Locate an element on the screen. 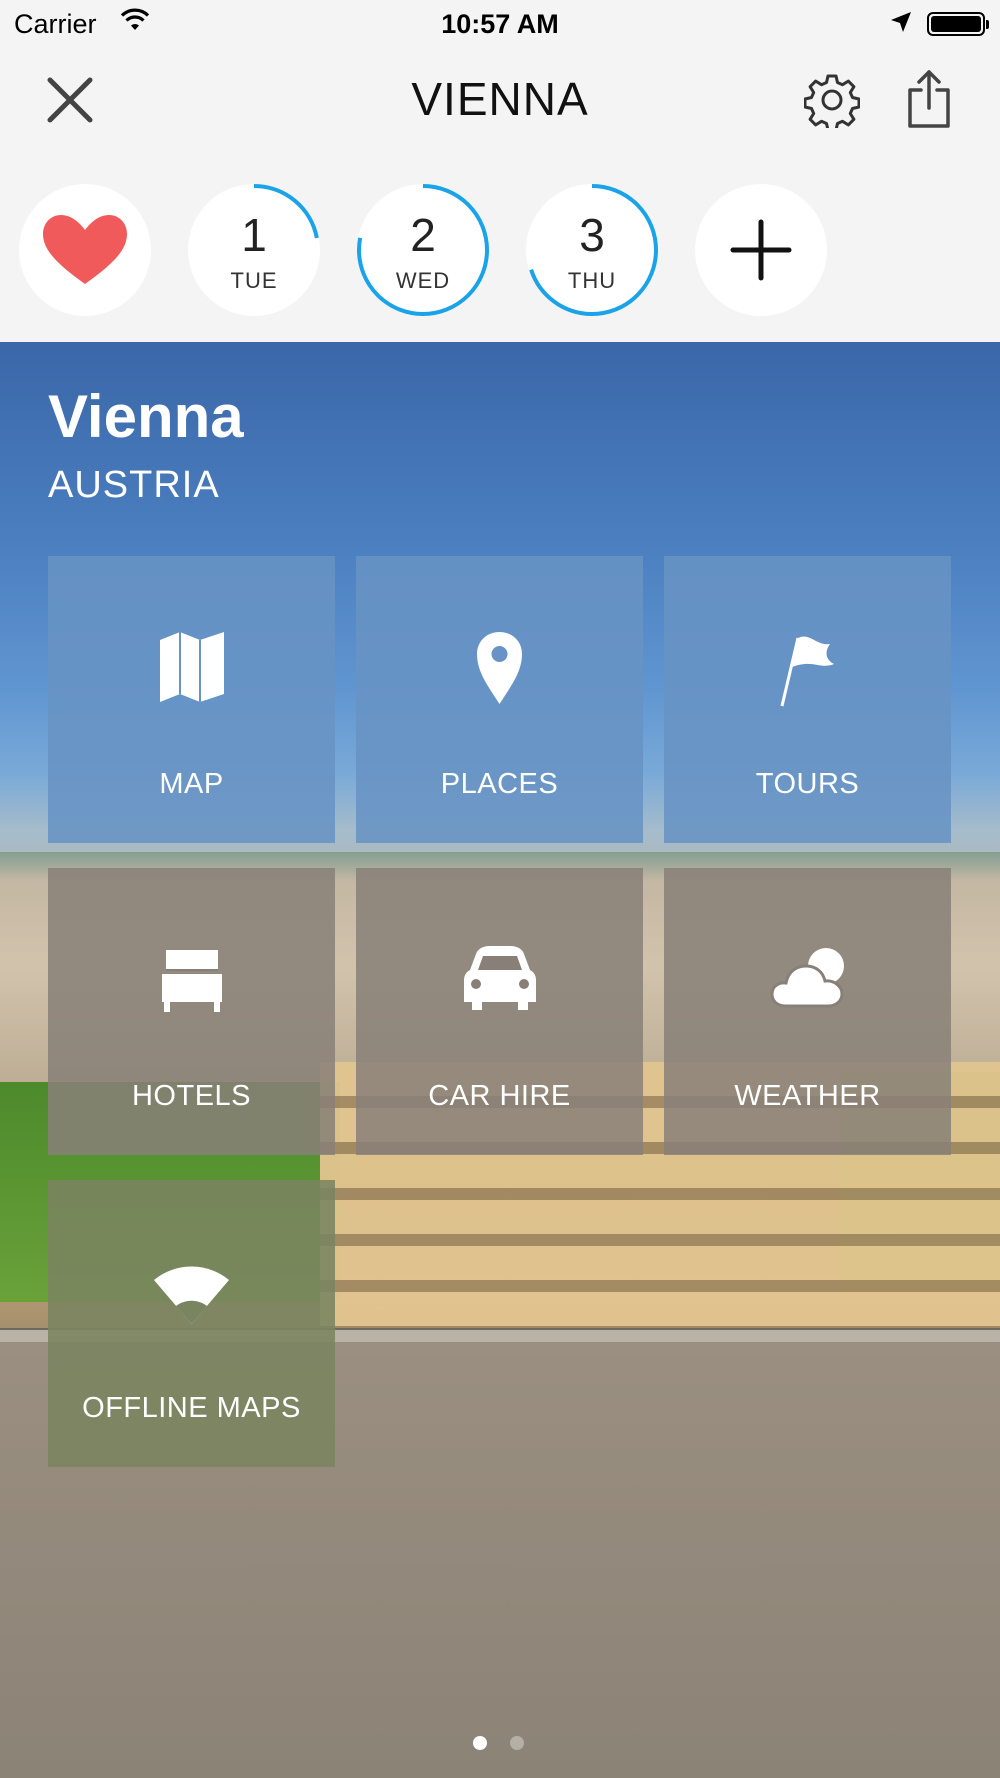  day-1-button: 1 TUE is located at coordinates (254, 250).